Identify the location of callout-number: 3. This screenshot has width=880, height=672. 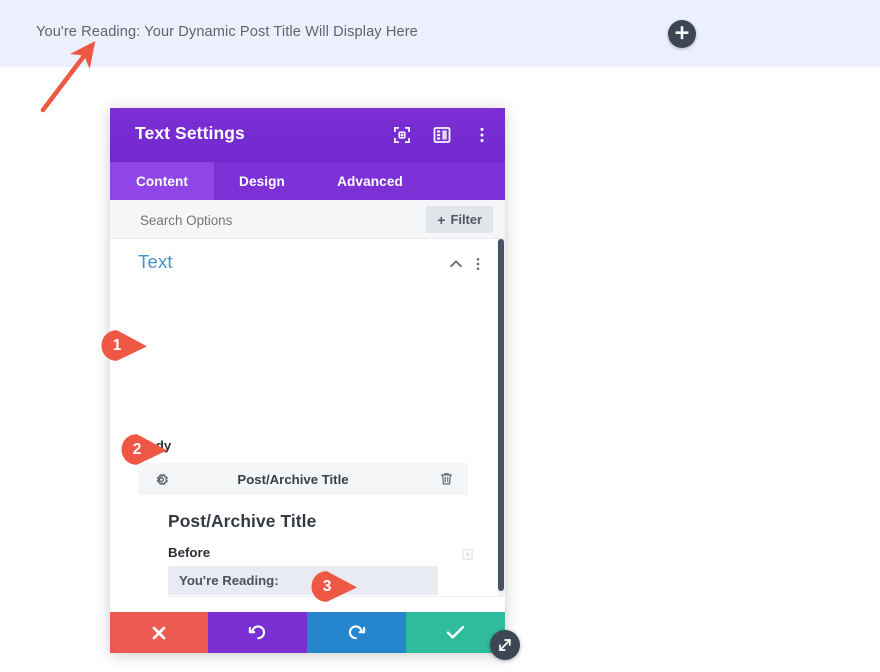
(327, 586).